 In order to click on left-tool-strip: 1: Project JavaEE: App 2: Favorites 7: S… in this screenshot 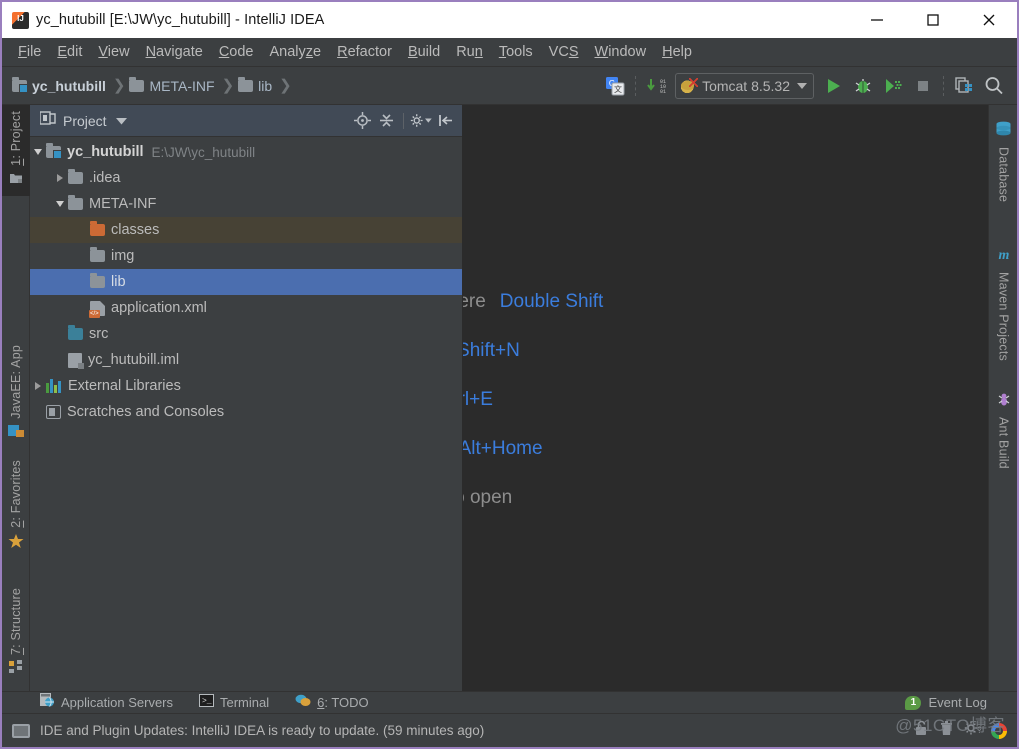, I will do `click(16, 398)`.